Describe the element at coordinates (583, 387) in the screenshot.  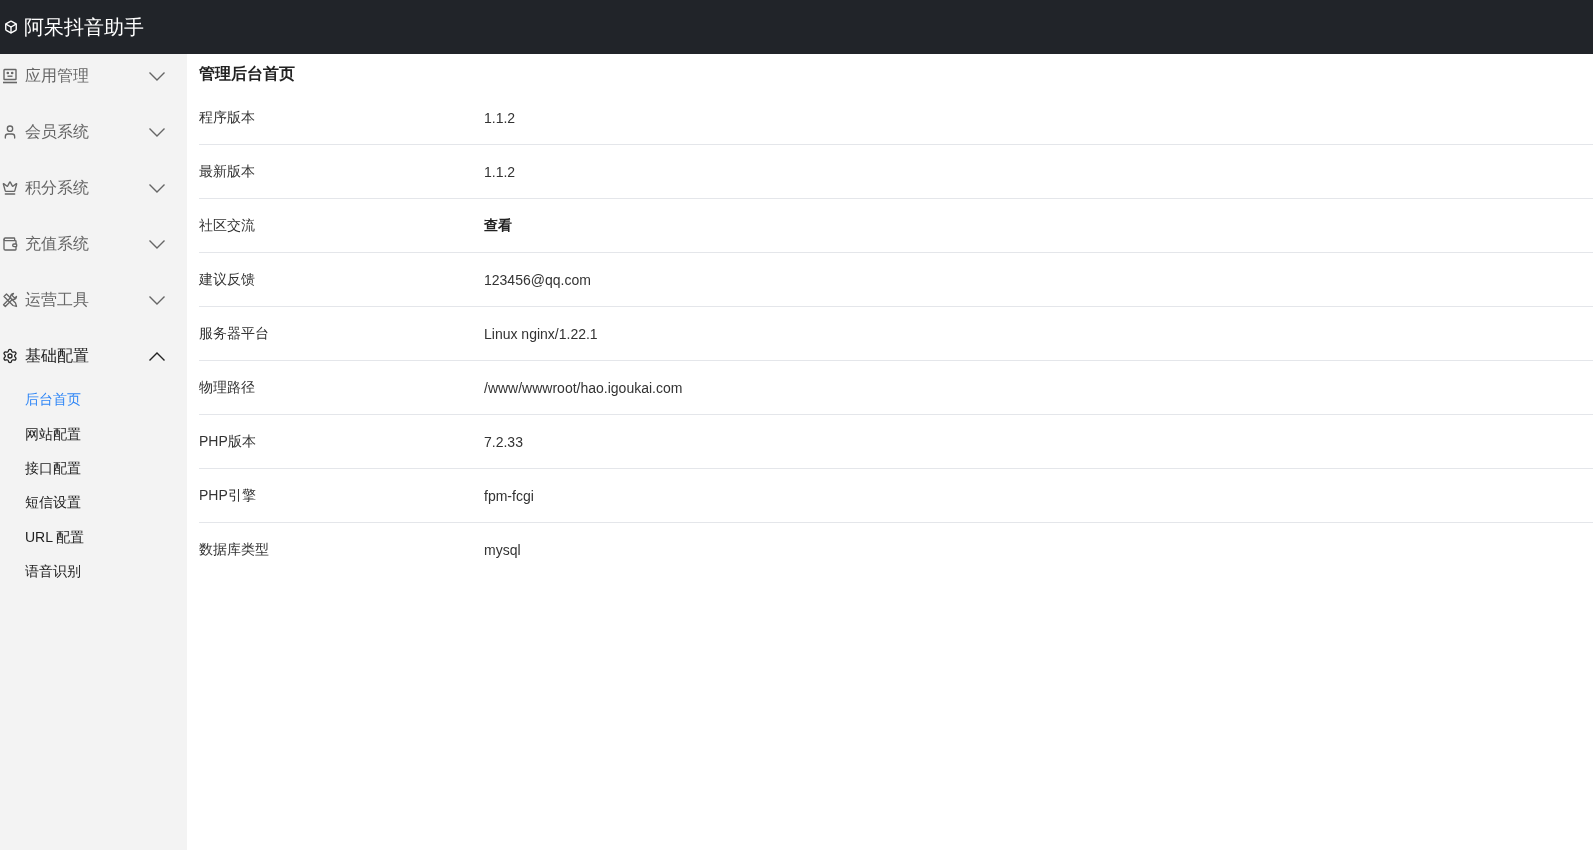
I see `info-value: /www/wwwroot/hao.igoukai.com` at that location.